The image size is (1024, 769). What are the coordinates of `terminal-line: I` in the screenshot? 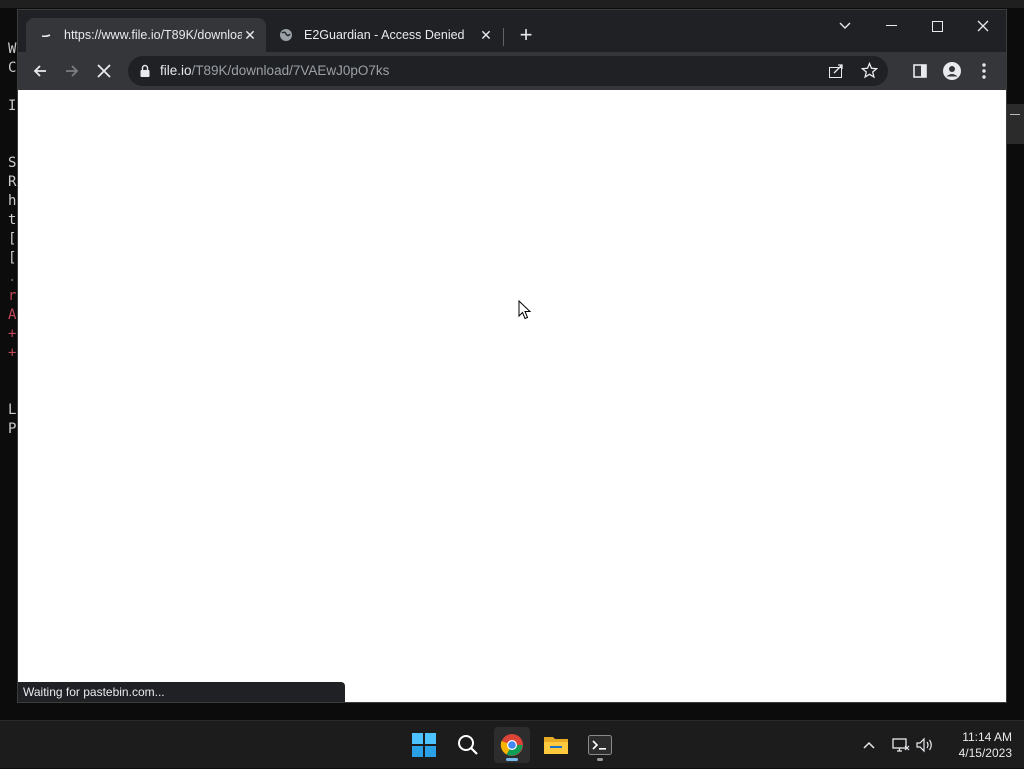 It's located at (12, 106).